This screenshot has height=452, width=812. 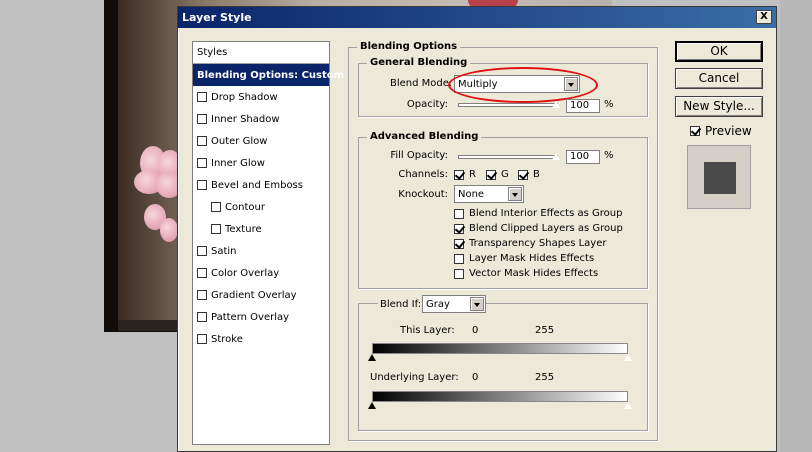 I want to click on underlying-layer-max: 255, so click(x=545, y=377).